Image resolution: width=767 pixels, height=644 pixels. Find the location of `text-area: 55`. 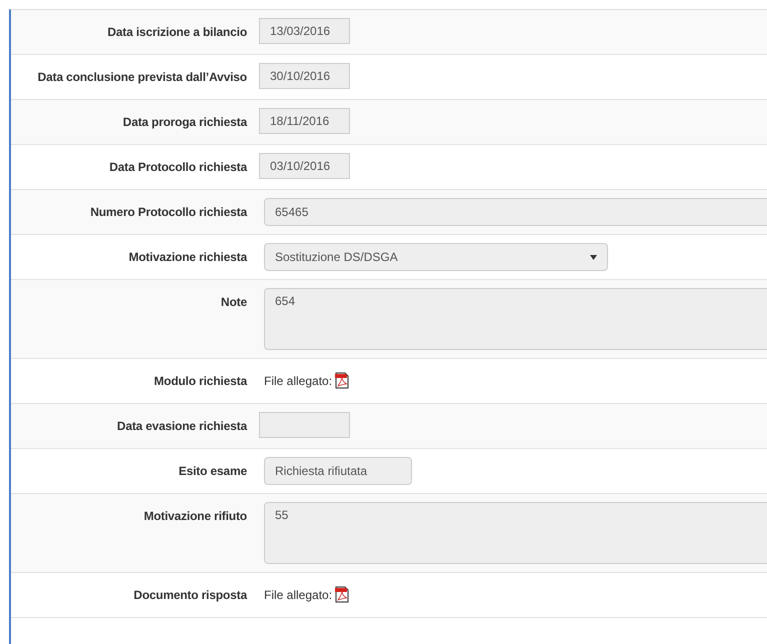

text-area: 55 is located at coordinates (515, 533).